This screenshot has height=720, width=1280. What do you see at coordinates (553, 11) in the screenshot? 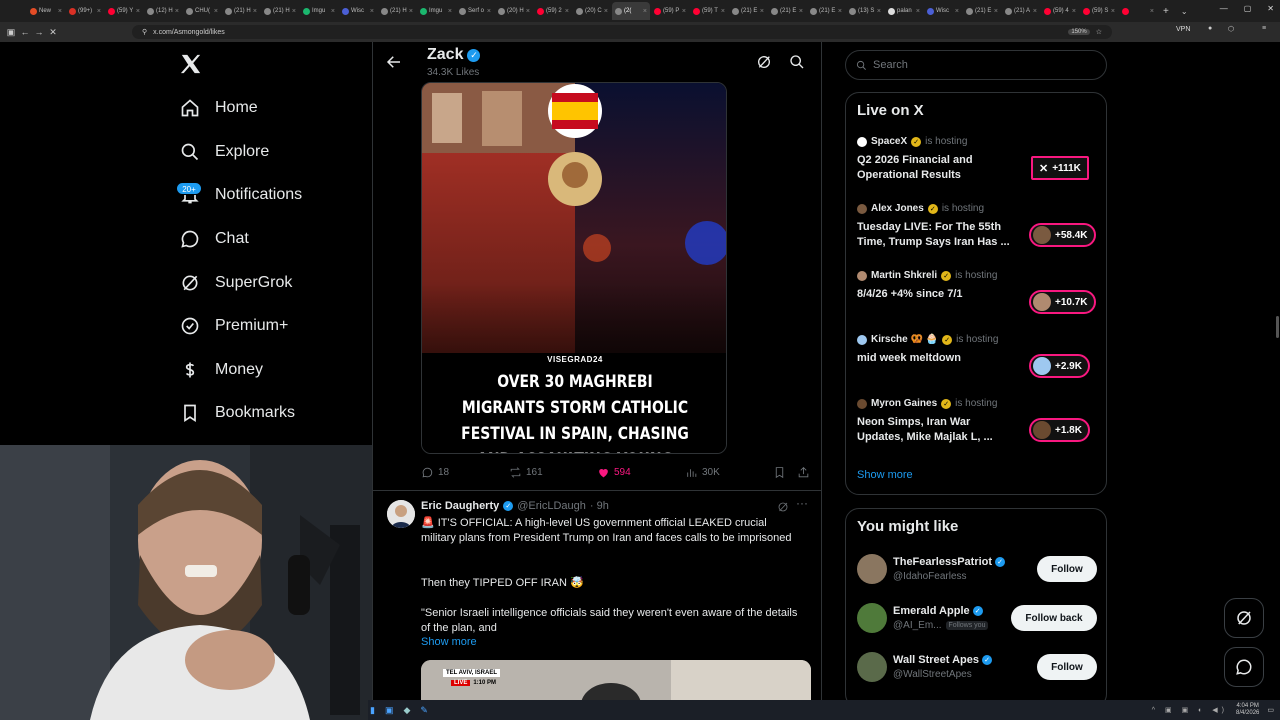
I see `browser-tab: (59) 2 ×` at bounding box center [553, 11].